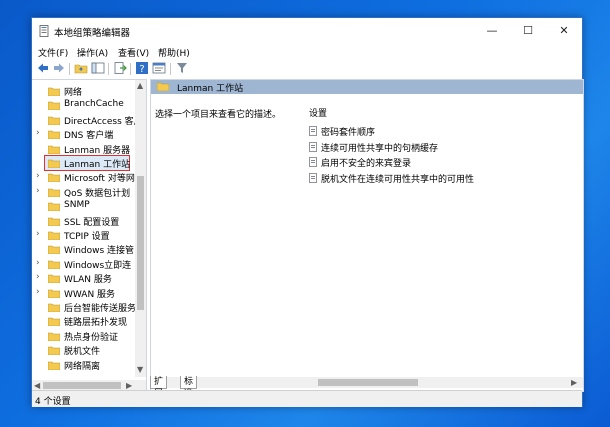  Describe the element at coordinates (98, 265) in the screenshot. I see `tree-item-label: Windows立即连` at that location.